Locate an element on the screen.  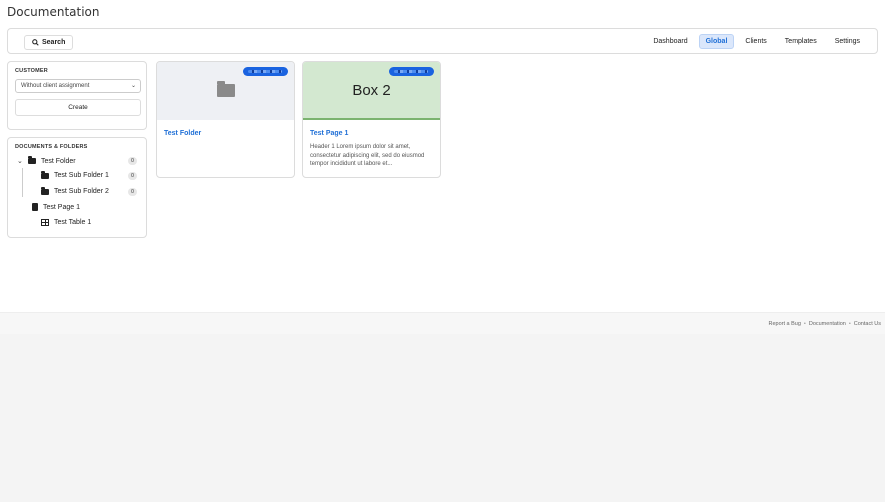
nav-clients: Clients is located at coordinates (755, 41).